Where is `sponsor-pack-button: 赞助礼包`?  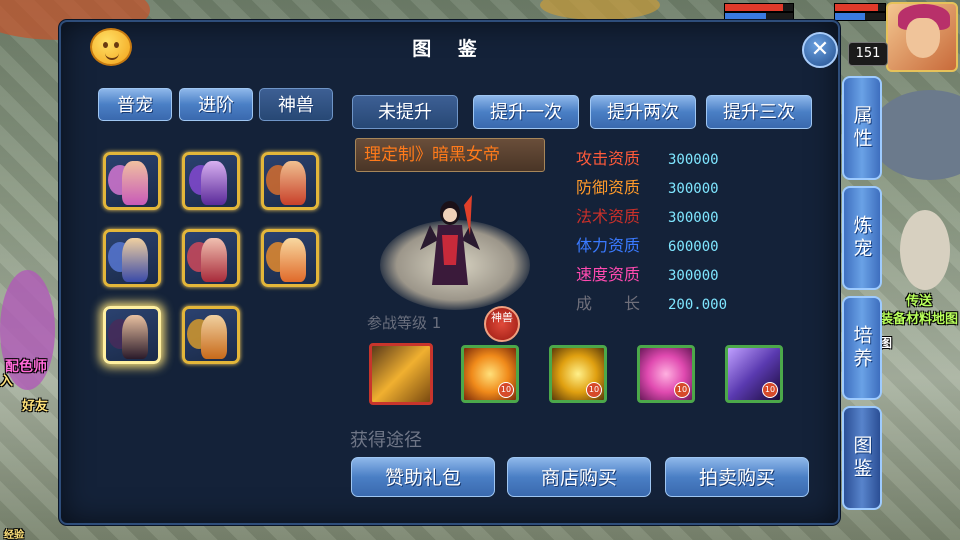 sponsor-pack-button: 赞助礼包 is located at coordinates (423, 477).